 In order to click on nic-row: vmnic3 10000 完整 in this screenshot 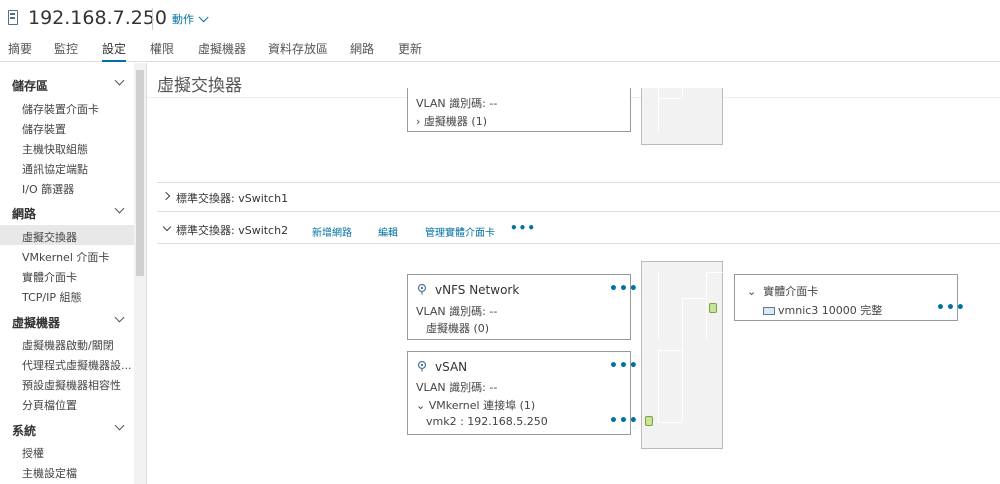, I will do `click(822, 310)`.